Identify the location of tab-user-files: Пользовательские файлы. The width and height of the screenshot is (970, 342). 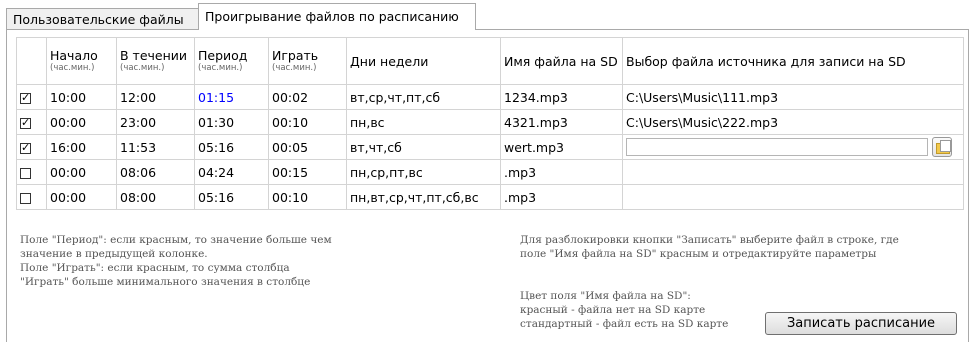
(102, 19).